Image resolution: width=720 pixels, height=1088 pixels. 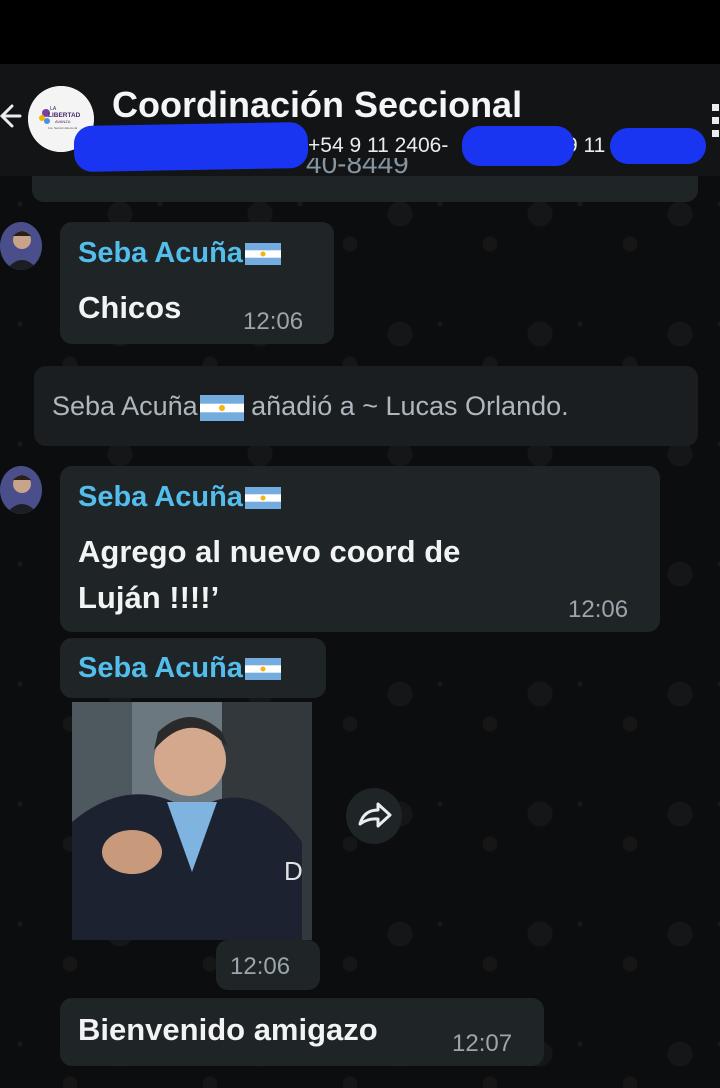 I want to click on system-message-text: Seba Acuña añadió a ~ Lucas Orlando., so click(x=310, y=406).